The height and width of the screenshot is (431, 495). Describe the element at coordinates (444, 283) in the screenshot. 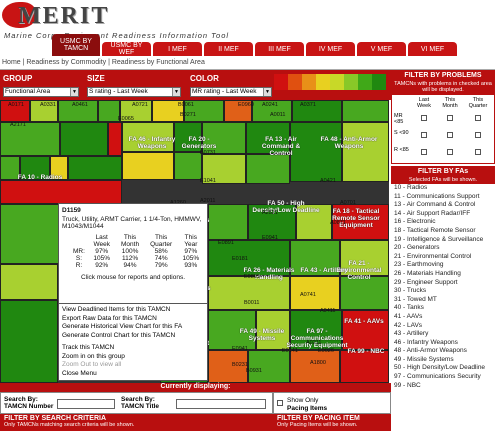

I see `fa-filter-item: 29 - Engineer Support` at that location.